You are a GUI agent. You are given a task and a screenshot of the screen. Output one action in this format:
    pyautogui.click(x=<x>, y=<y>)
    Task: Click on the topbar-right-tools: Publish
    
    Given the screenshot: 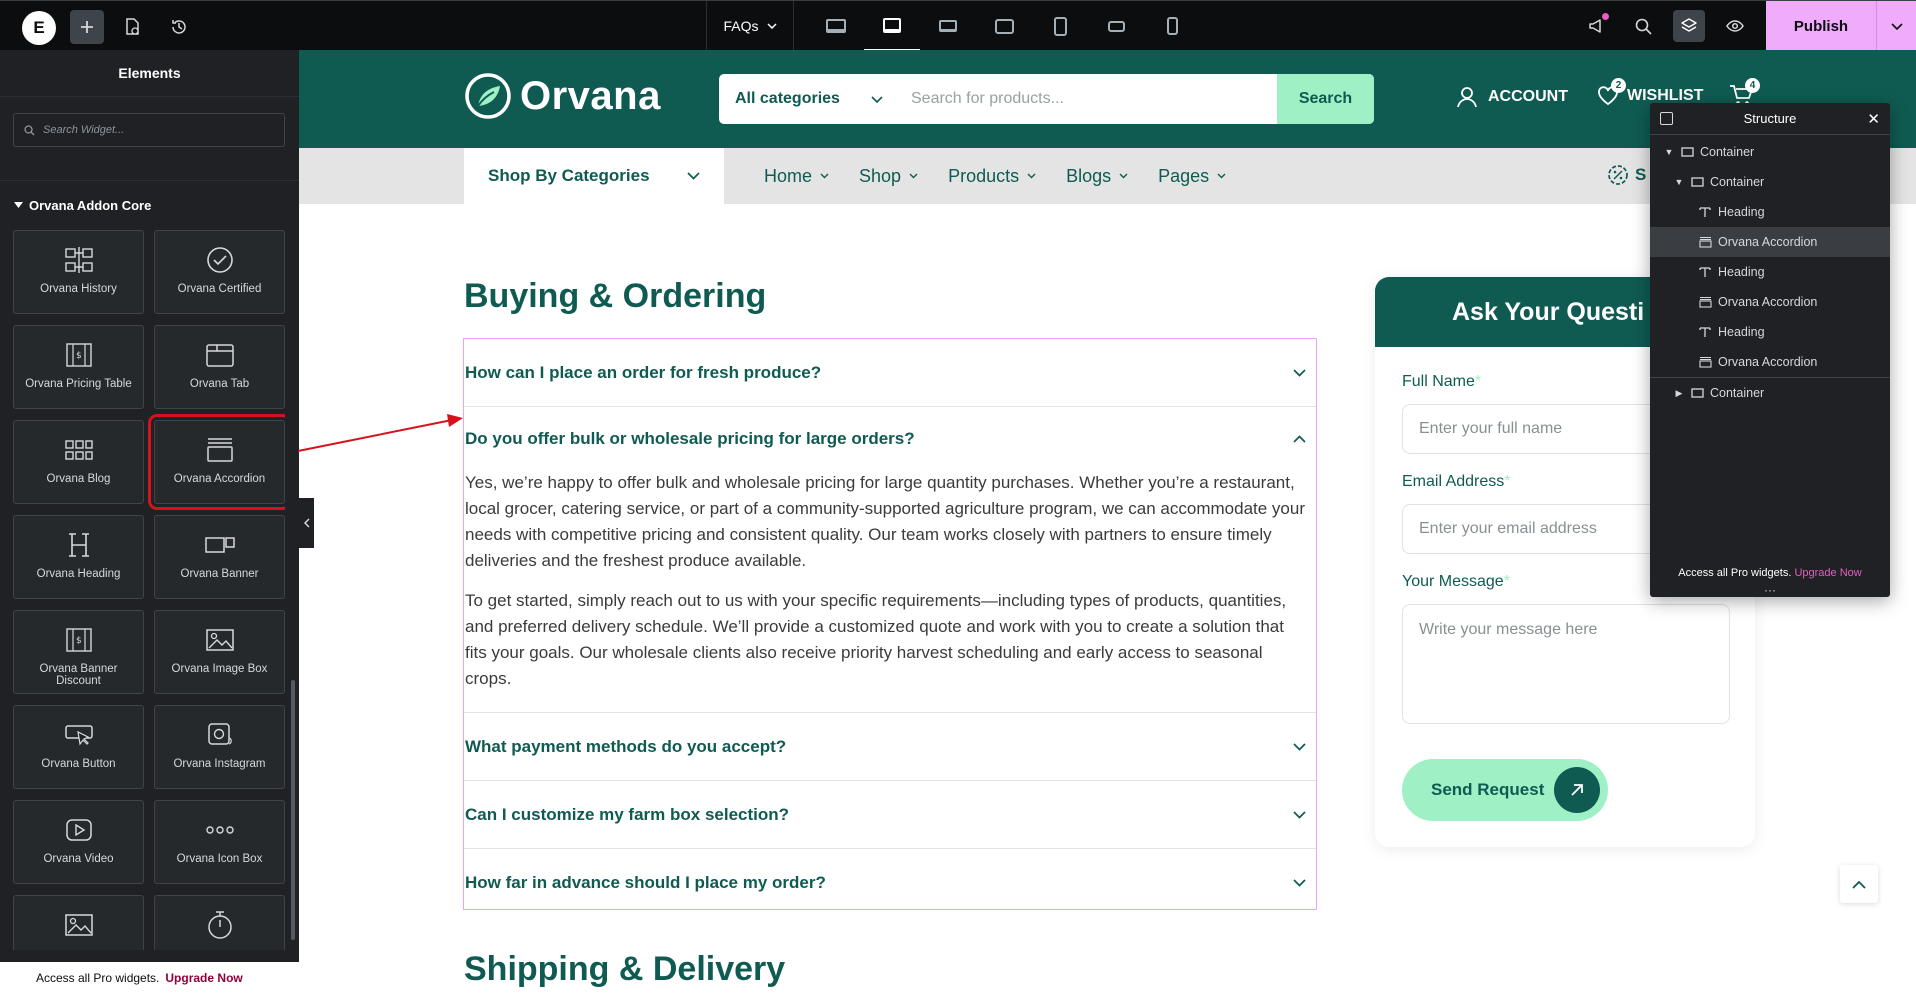 What is the action you would take?
    pyautogui.click(x=1745, y=26)
    